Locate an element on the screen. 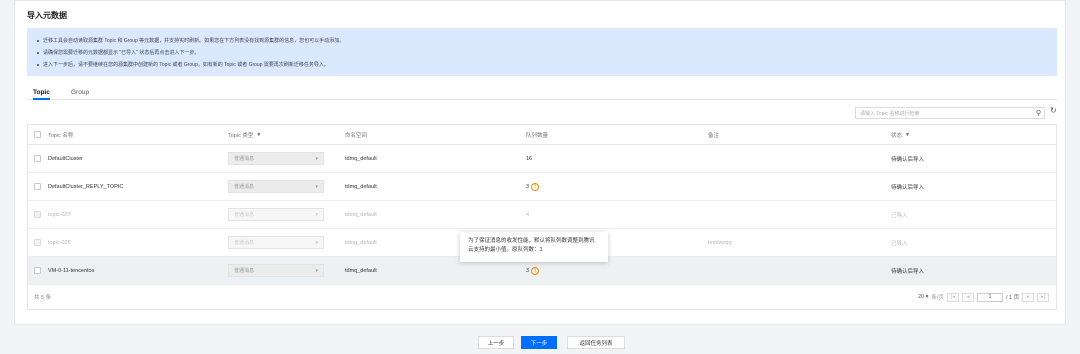 This screenshot has width=1080, height=354. header-status: 状态 ▼ is located at coordinates (900, 134).